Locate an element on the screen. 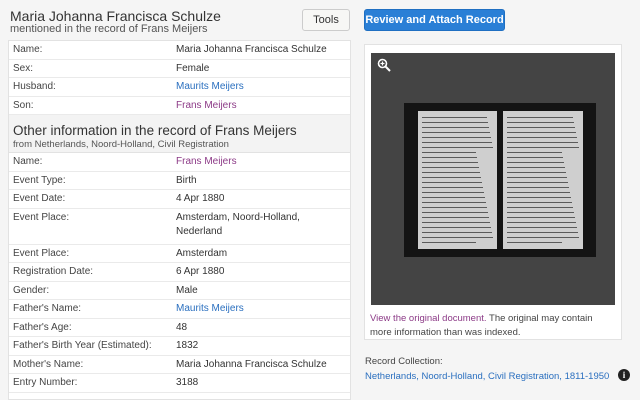  row-label: Sex: is located at coordinates (23, 68).